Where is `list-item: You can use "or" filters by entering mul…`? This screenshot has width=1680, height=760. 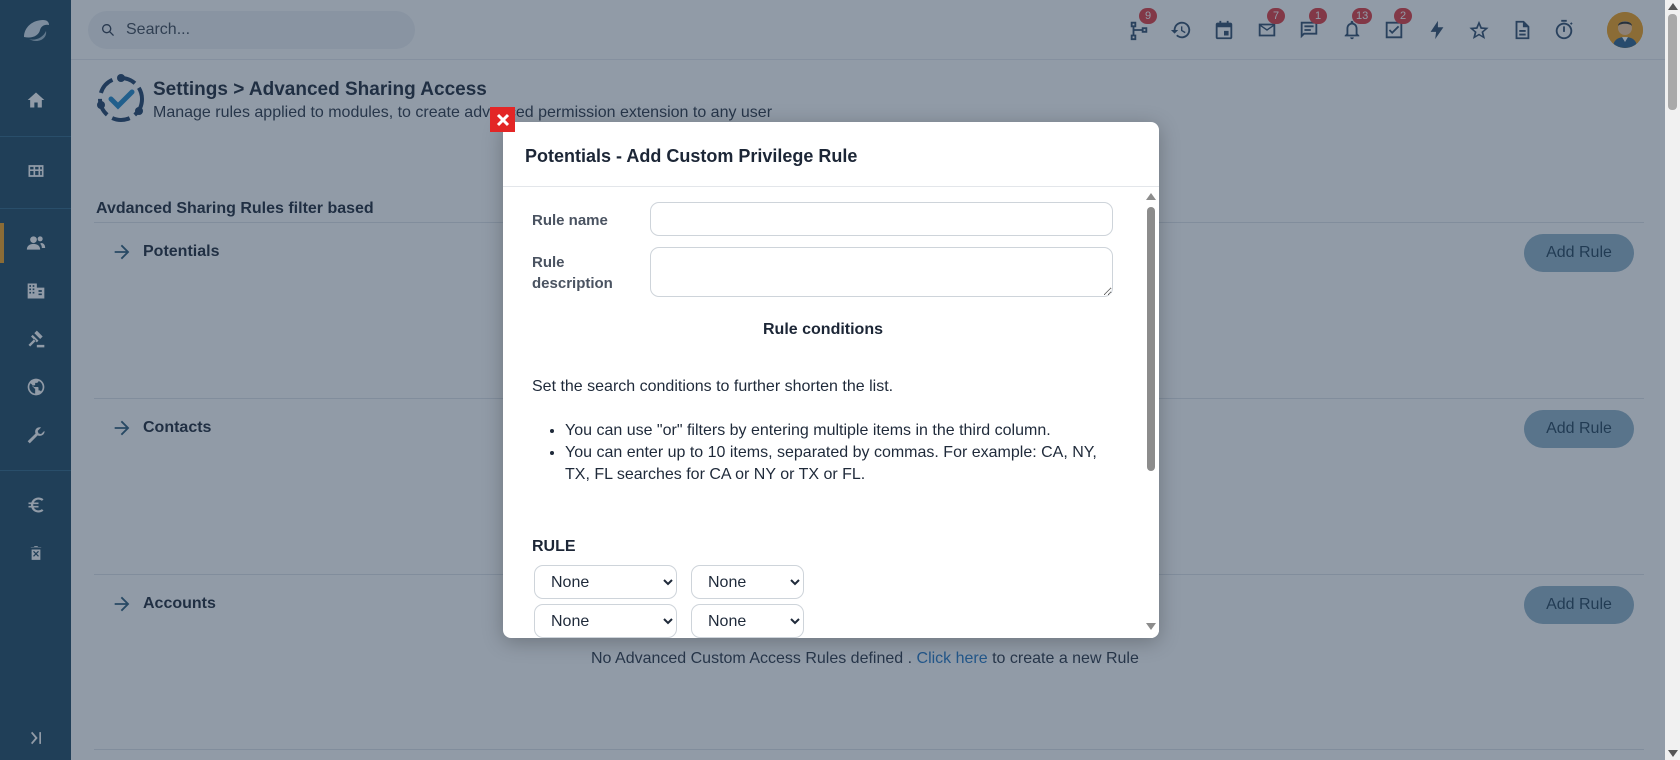
list-item: You can use "or" filters by entering mul… is located at coordinates (842, 431).